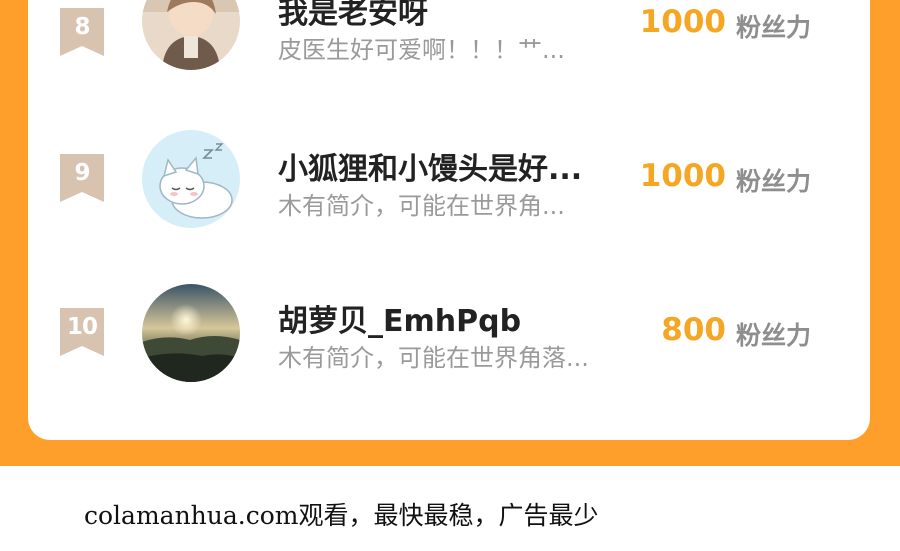 The height and width of the screenshot is (551, 900). I want to click on rank-badge: 9, so click(82, 178).